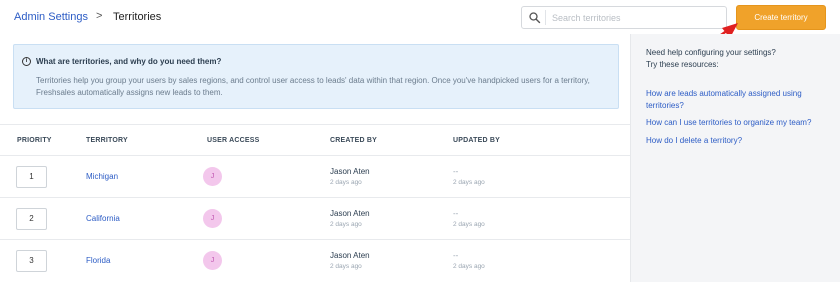 The width and height of the screenshot is (840, 282). What do you see at coordinates (51, 17) in the screenshot?
I see `breadcrumb-admin-settings: Admin Settings` at bounding box center [51, 17].